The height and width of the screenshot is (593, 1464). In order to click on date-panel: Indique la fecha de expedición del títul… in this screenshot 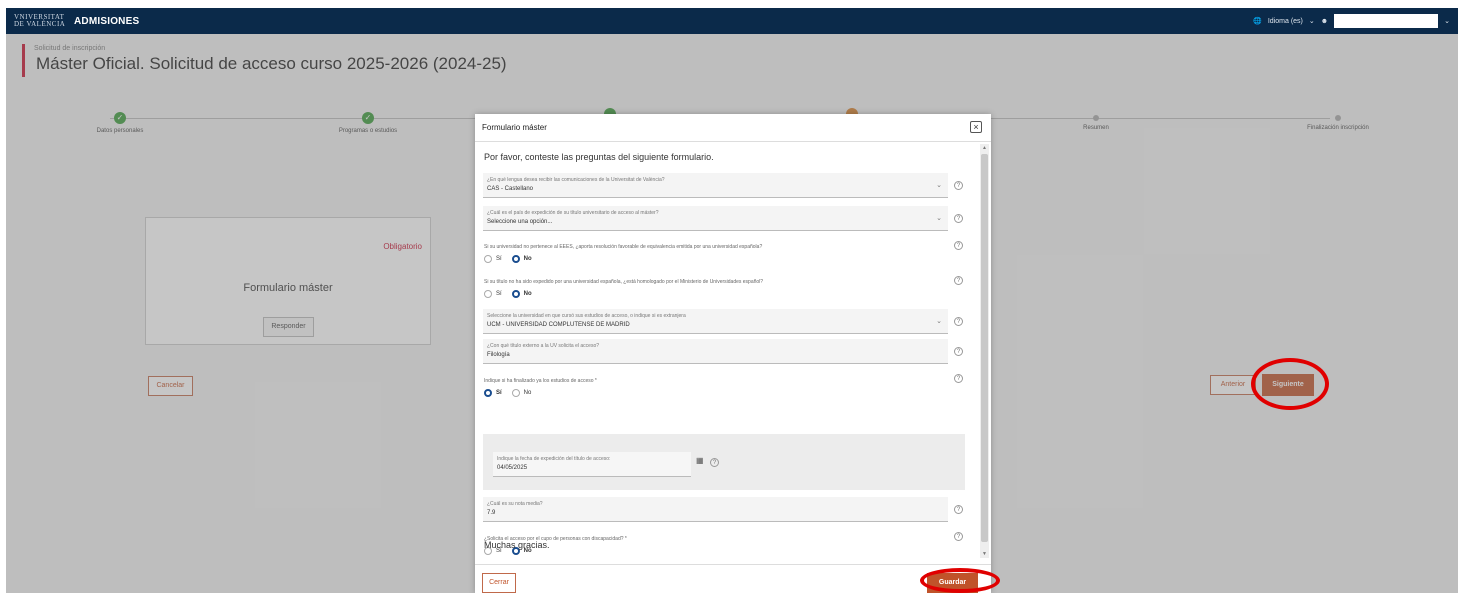, I will do `click(724, 462)`.